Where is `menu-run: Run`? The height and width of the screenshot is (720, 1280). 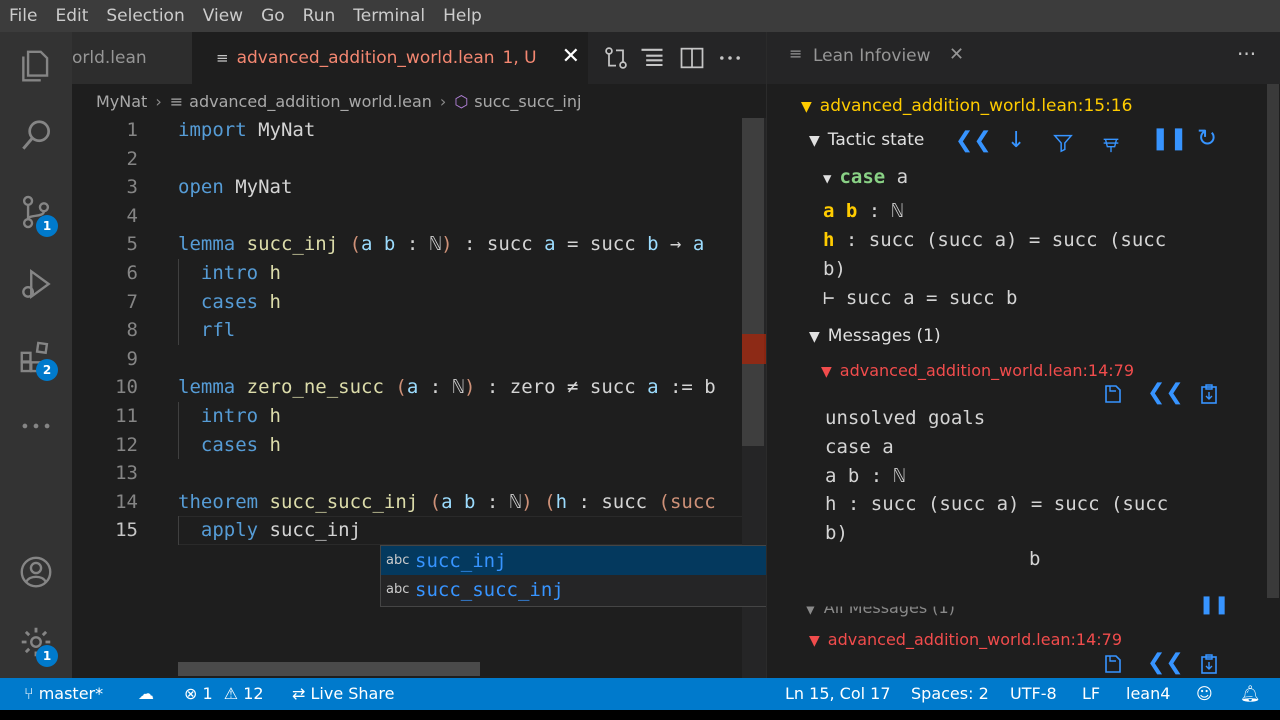
menu-run: Run is located at coordinates (319, 16).